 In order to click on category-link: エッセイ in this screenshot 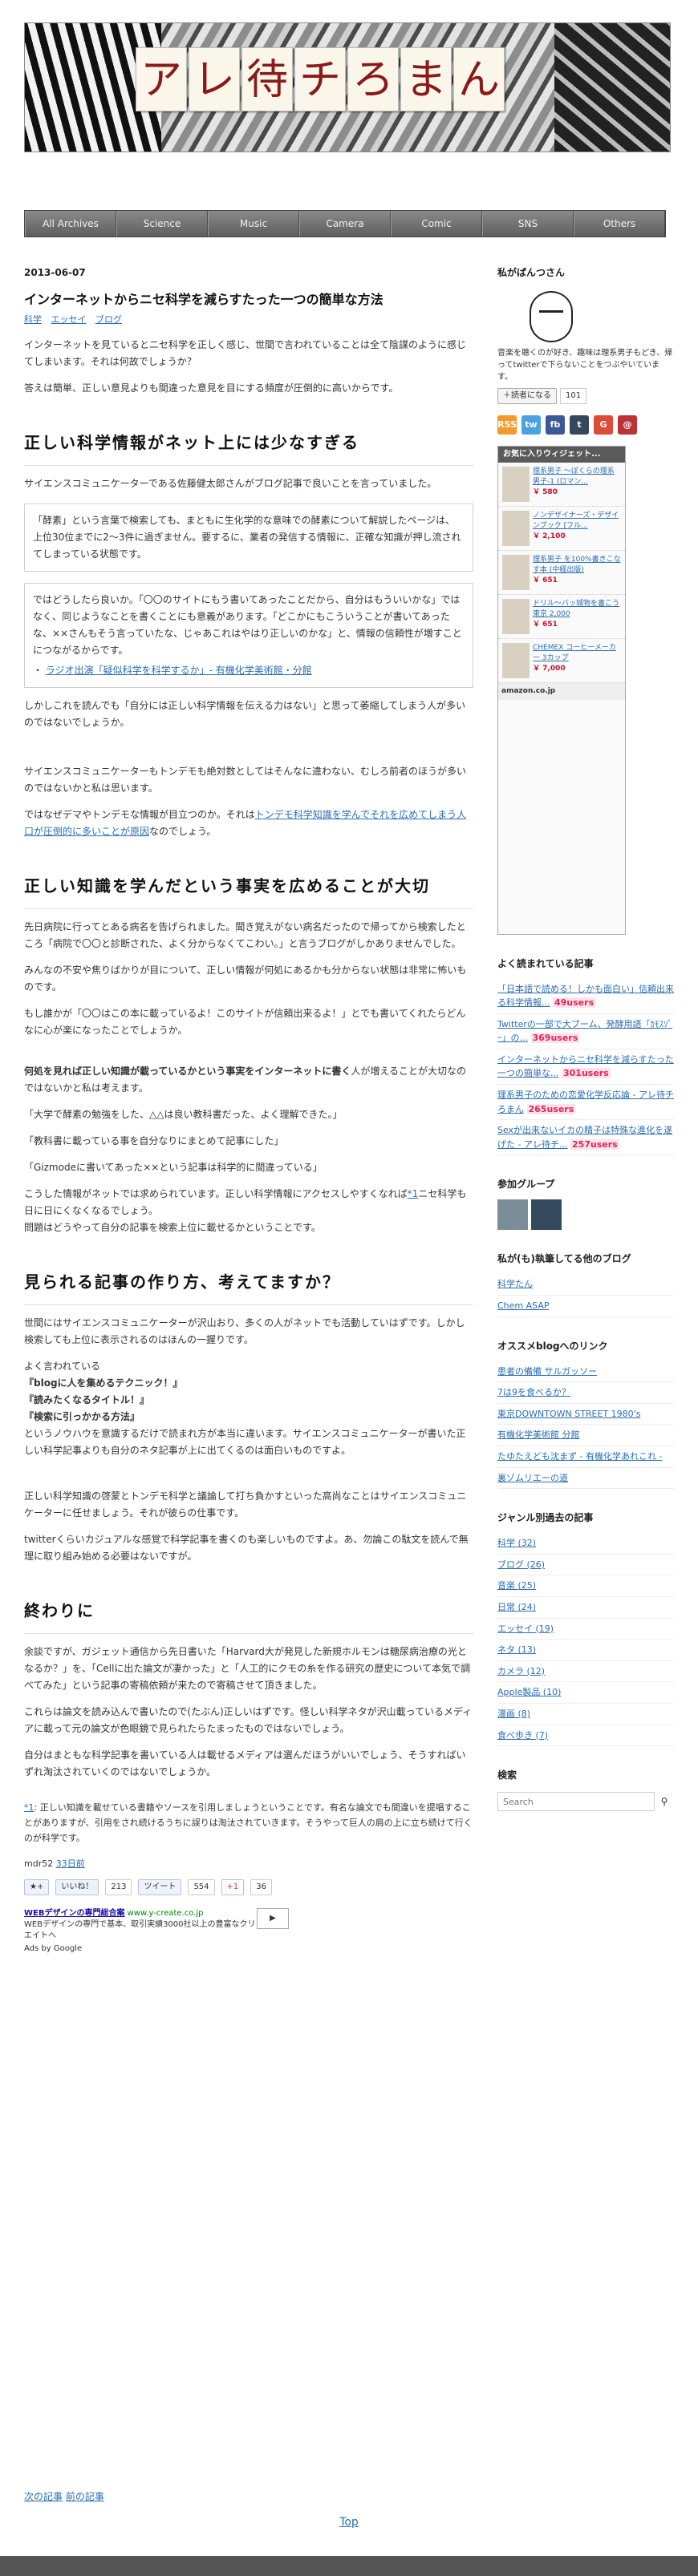, I will do `click(69, 319)`.